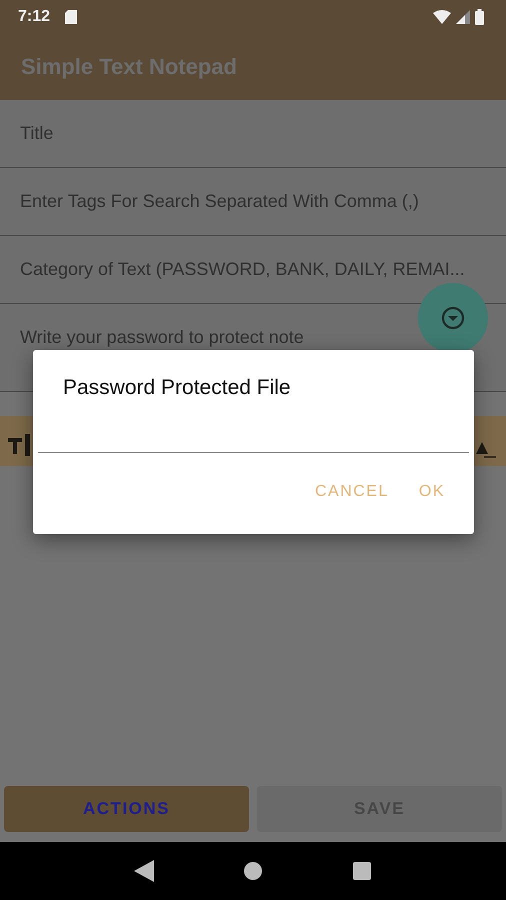 Image resolution: width=506 pixels, height=900 pixels. What do you see at coordinates (144, 871) in the screenshot?
I see `back-icon` at bounding box center [144, 871].